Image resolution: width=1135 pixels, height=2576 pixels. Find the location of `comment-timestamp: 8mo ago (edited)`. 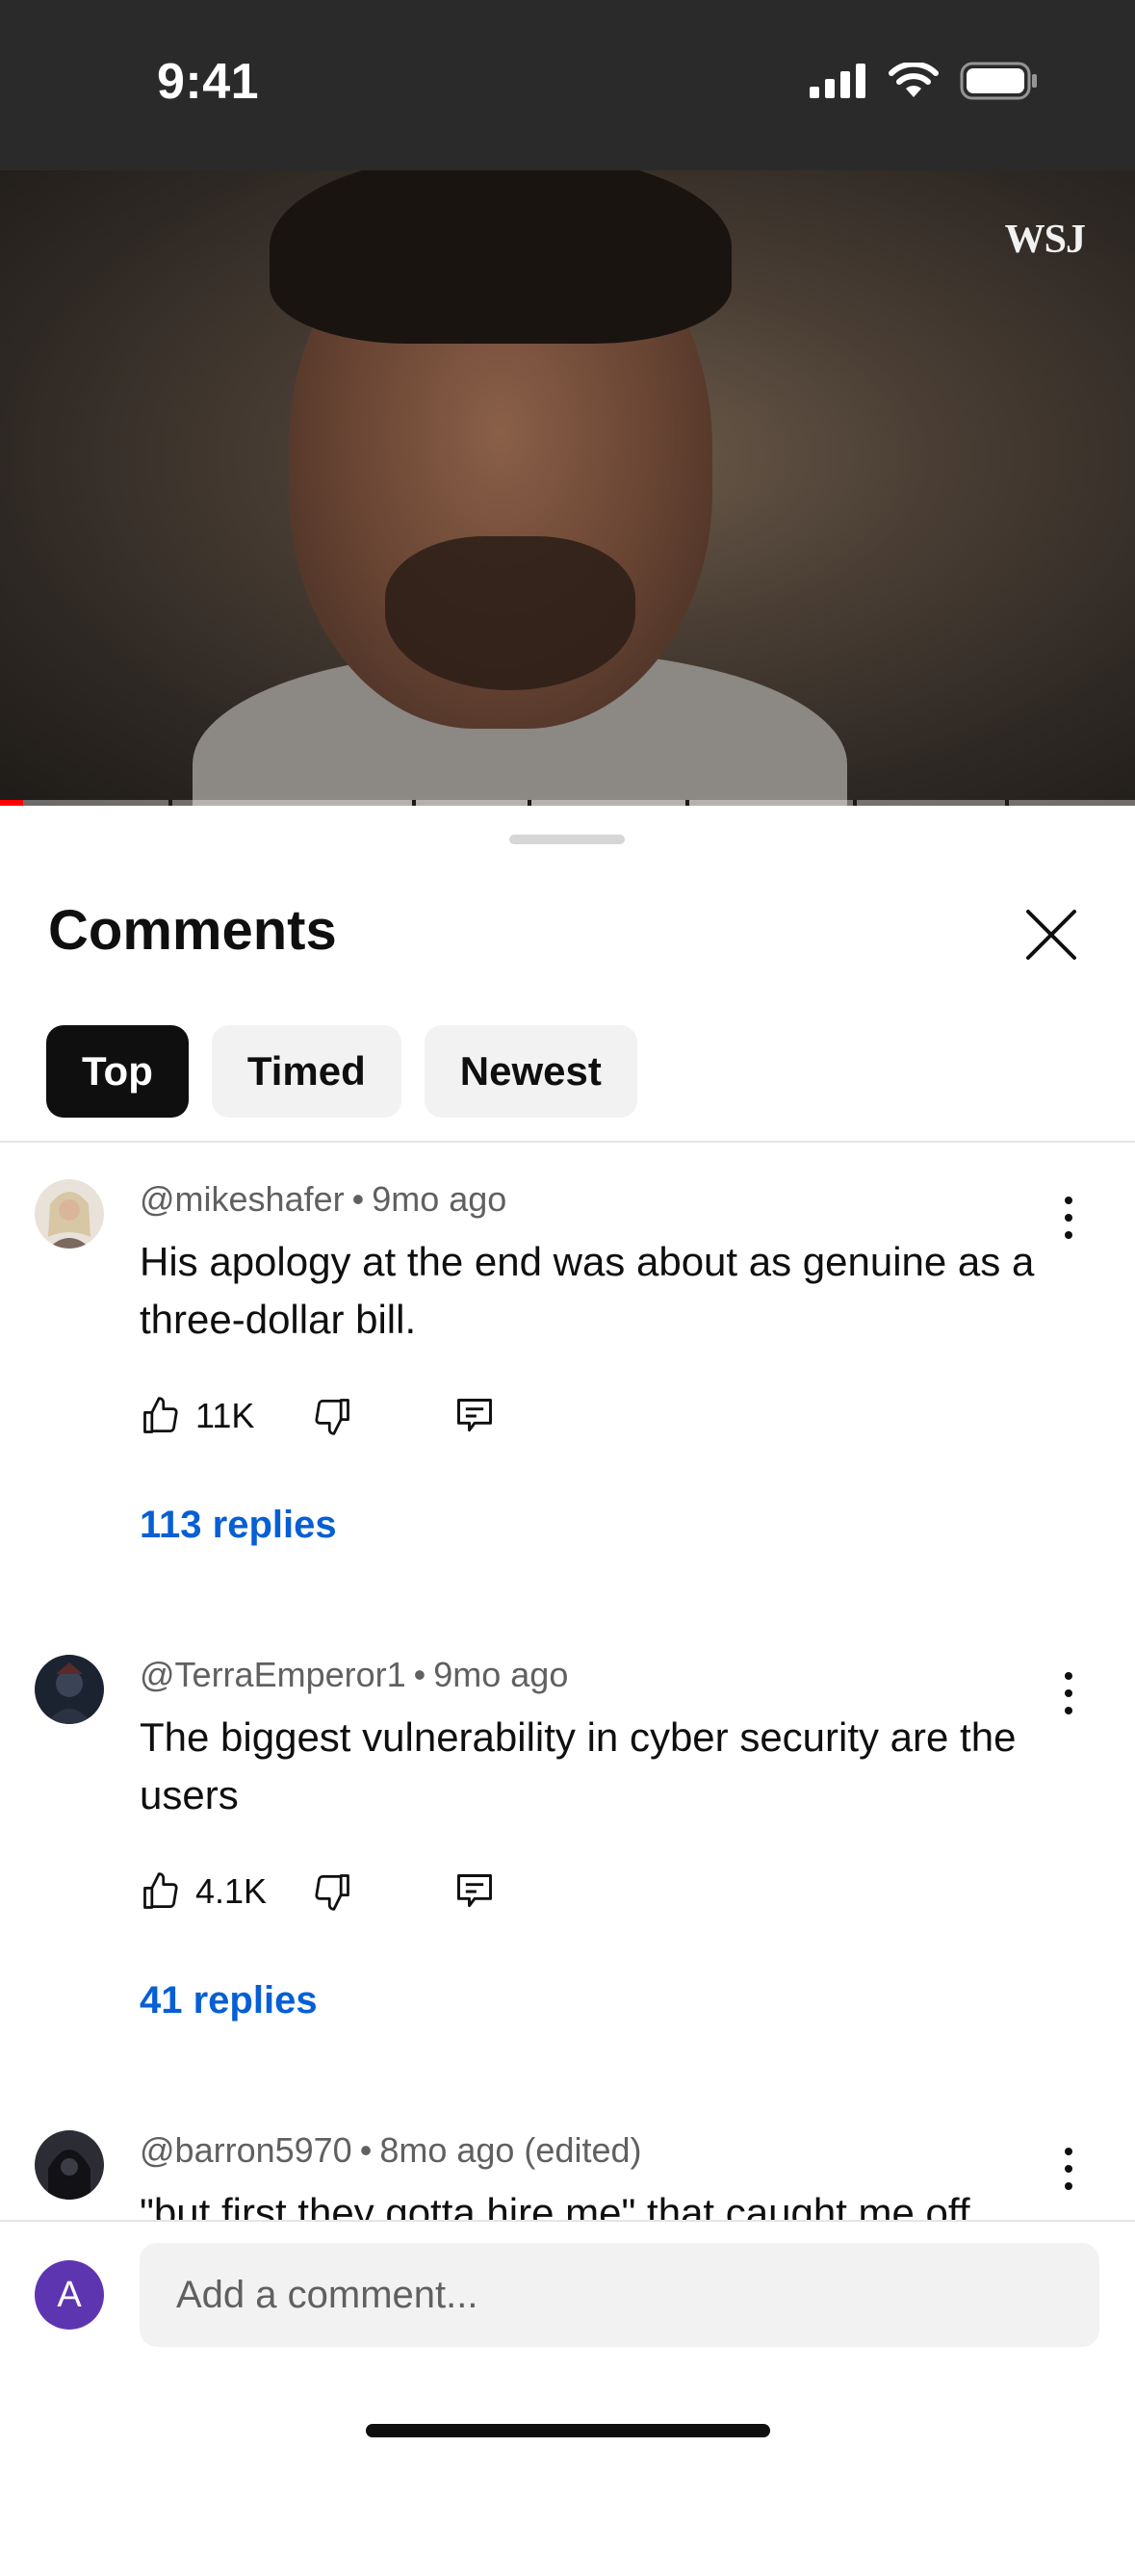

comment-timestamp: 8mo ago (edited) is located at coordinates (510, 2150).